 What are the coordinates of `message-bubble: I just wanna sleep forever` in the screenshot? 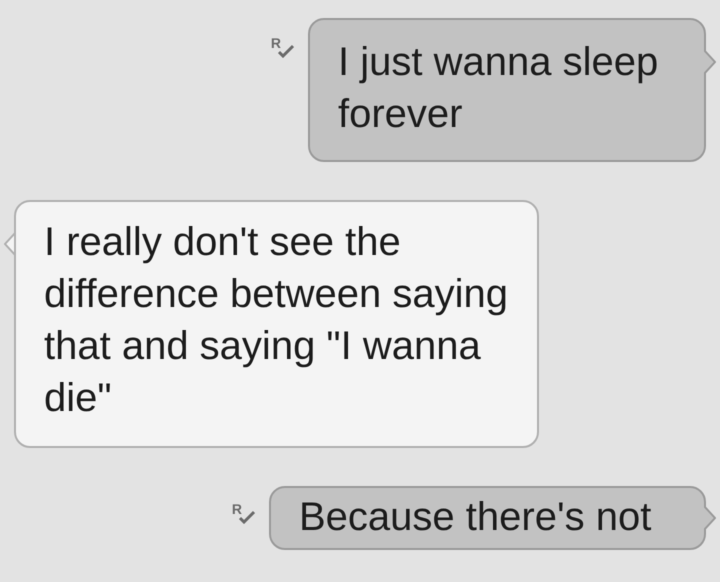 It's located at (507, 90).